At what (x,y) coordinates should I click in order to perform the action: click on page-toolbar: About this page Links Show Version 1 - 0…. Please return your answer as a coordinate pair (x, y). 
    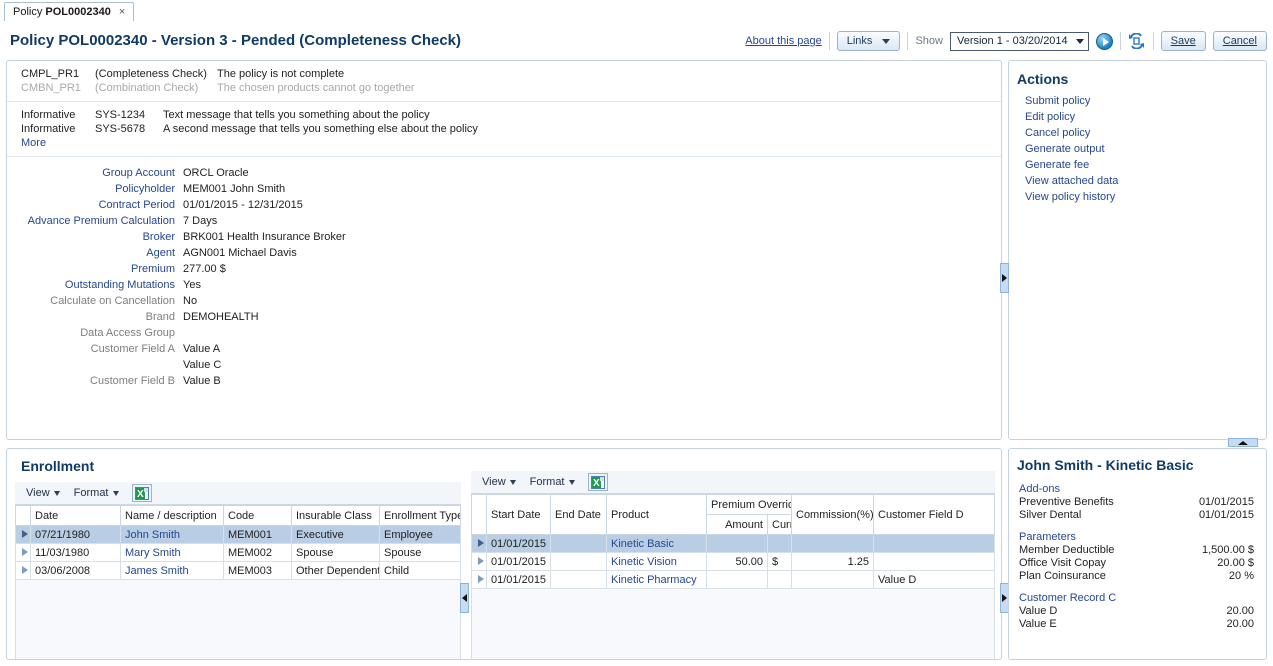
    Looking at the image, I should click on (1006, 41).